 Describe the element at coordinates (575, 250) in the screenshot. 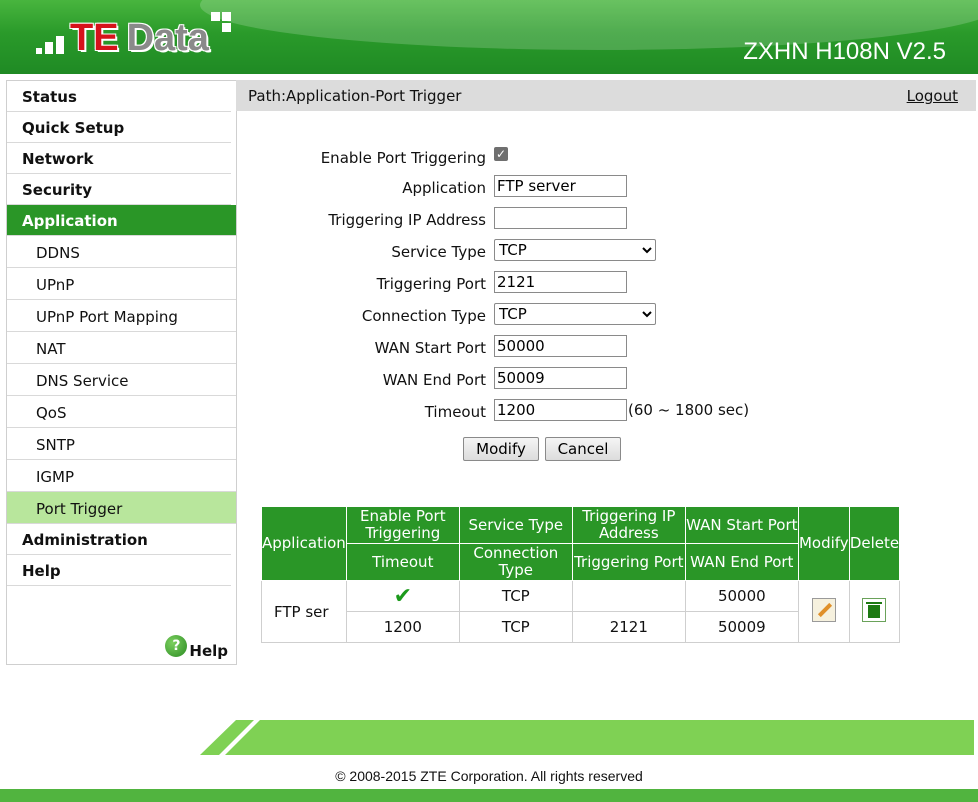

I see `service-type-select: TCP` at that location.